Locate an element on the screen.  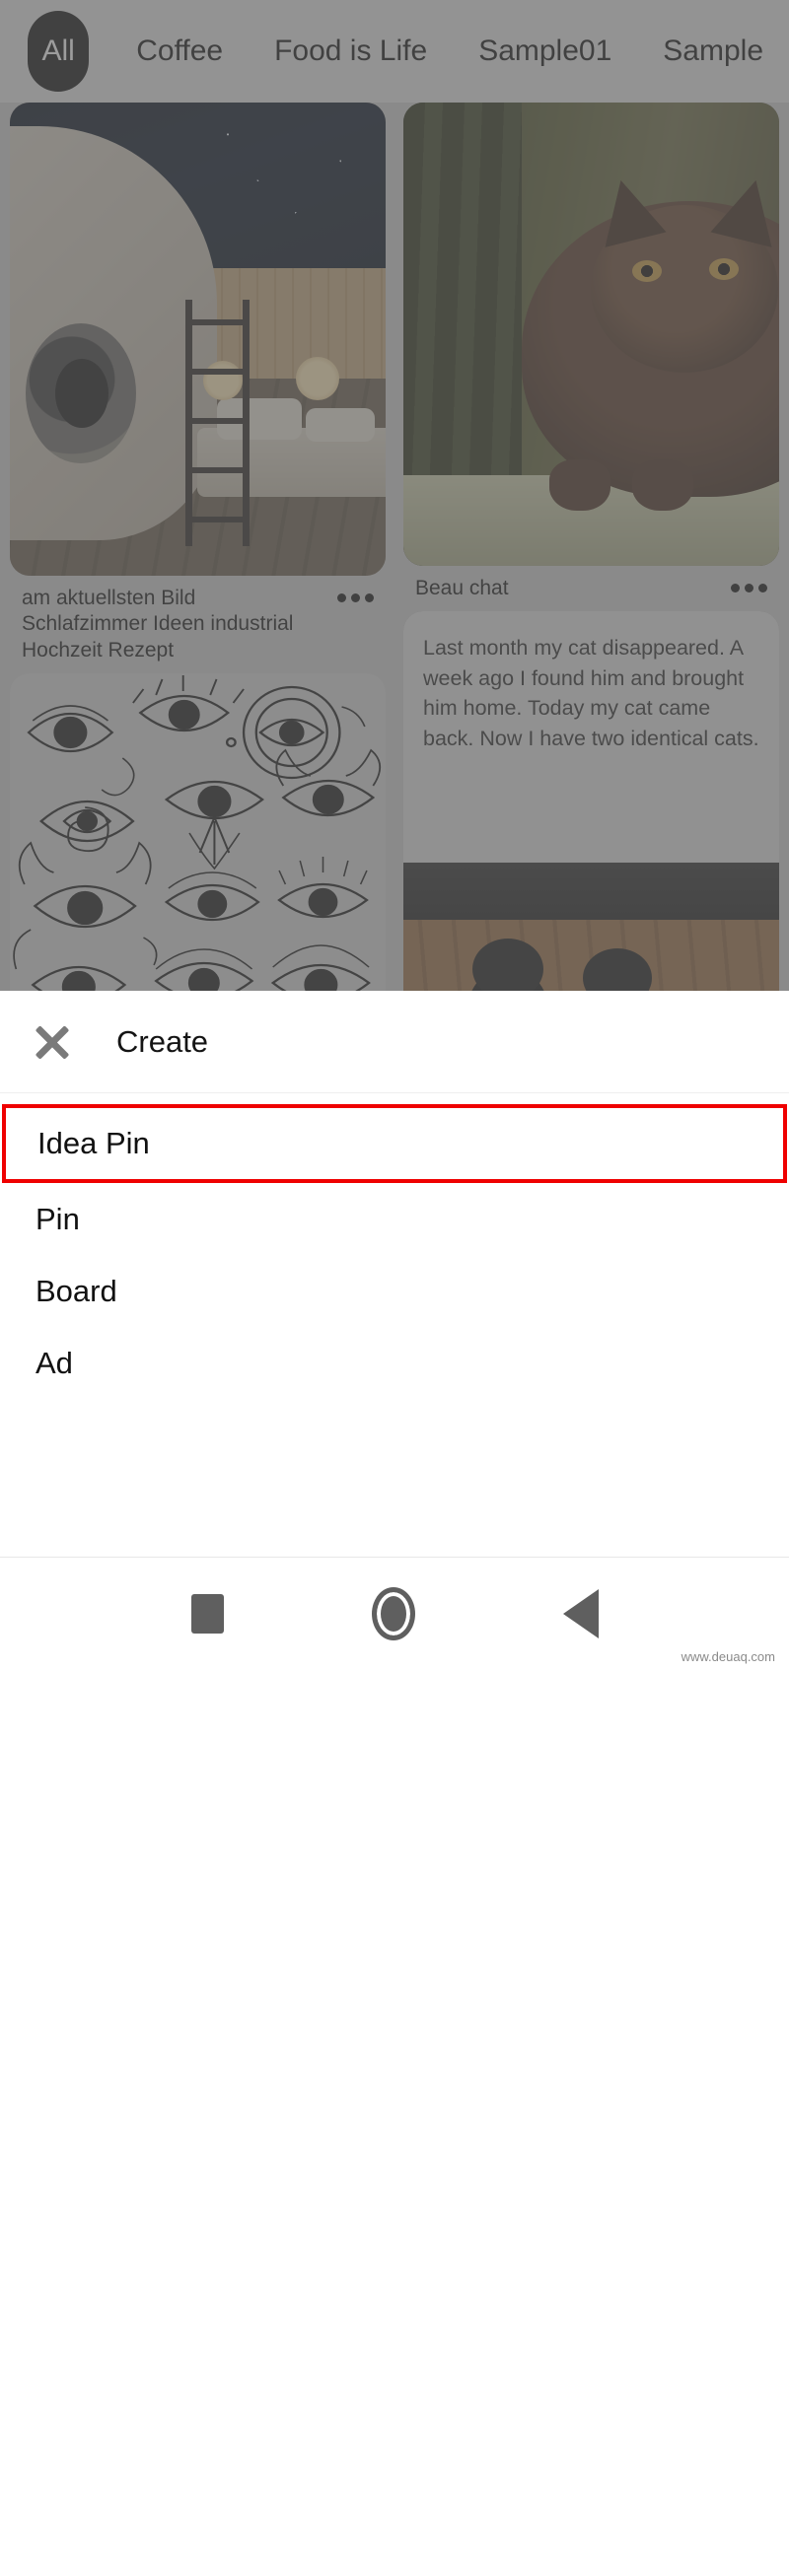
pin-meta: Beau chat is located at coordinates (591, 584).